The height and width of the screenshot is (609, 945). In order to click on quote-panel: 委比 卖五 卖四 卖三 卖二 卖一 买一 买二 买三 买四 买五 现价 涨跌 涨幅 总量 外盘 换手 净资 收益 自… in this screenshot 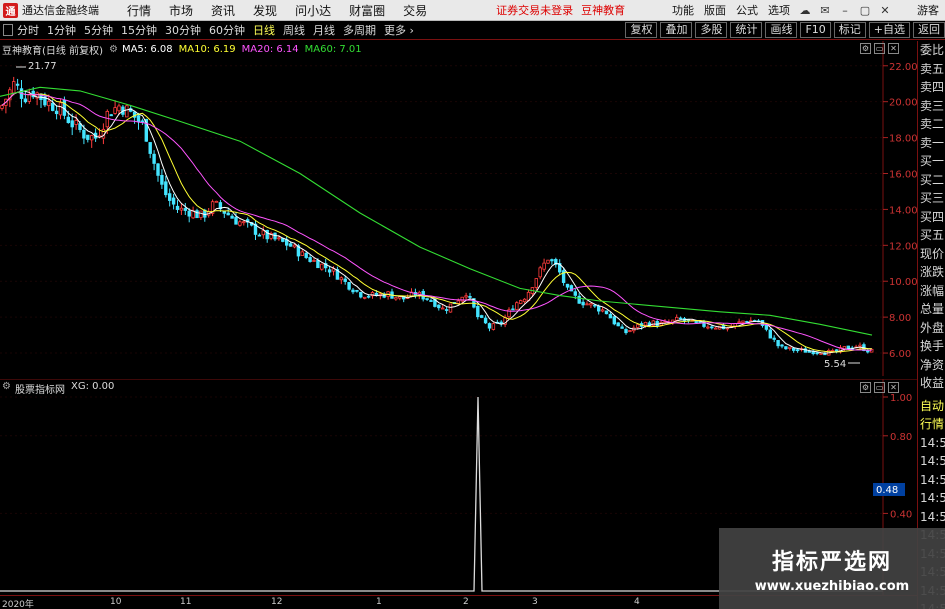, I will do `click(931, 325)`.